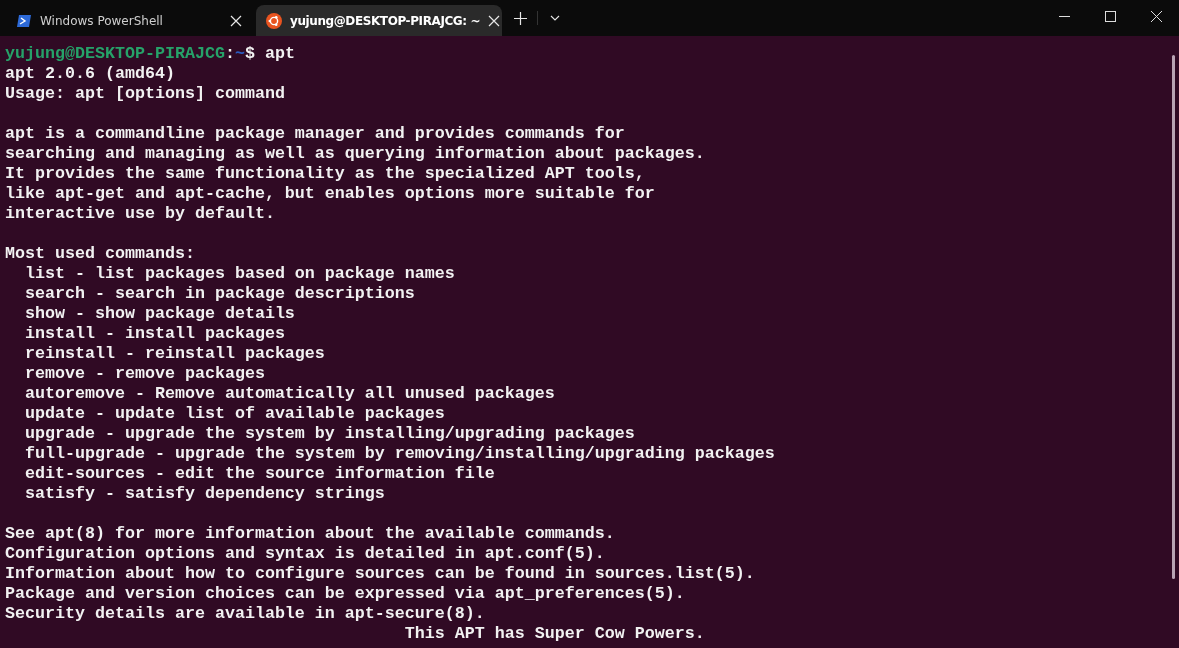 This screenshot has height=648, width=1179. I want to click on output-line: interactive use by default., so click(140, 213).